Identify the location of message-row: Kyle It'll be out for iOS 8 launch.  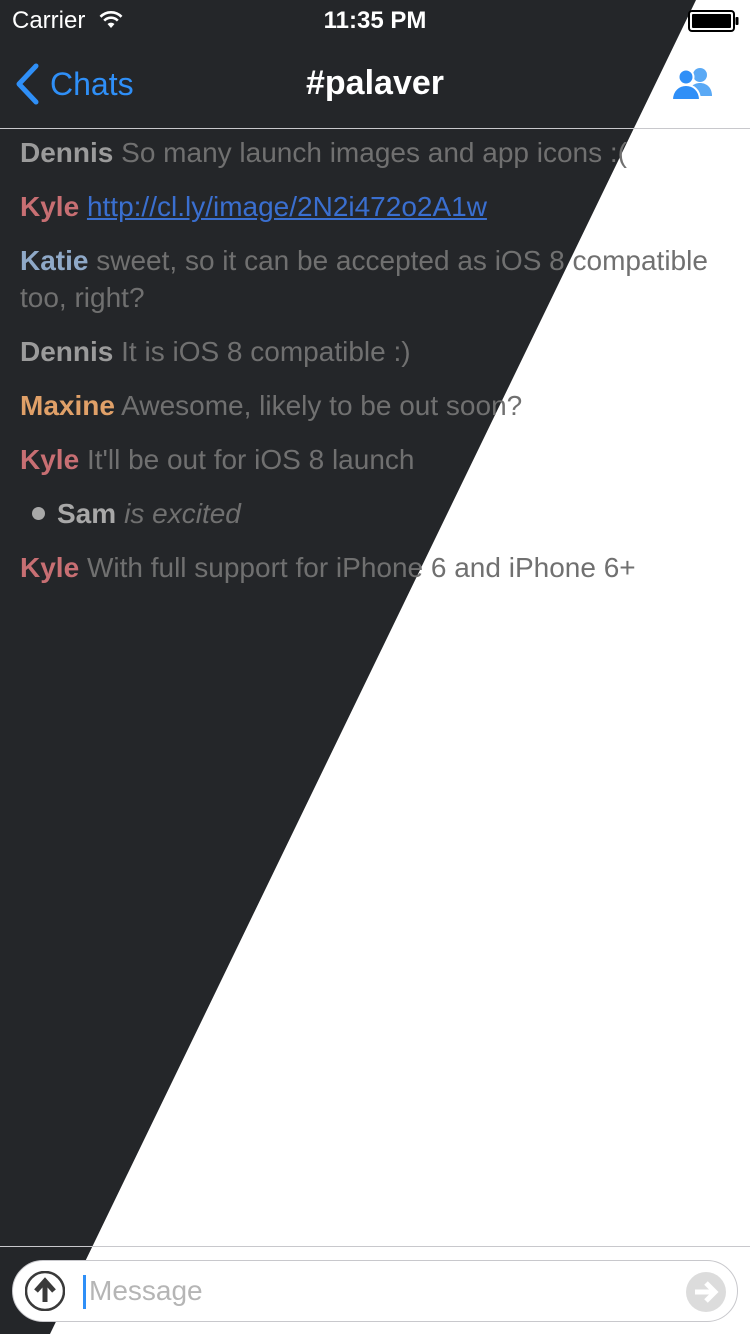
(378, 459).